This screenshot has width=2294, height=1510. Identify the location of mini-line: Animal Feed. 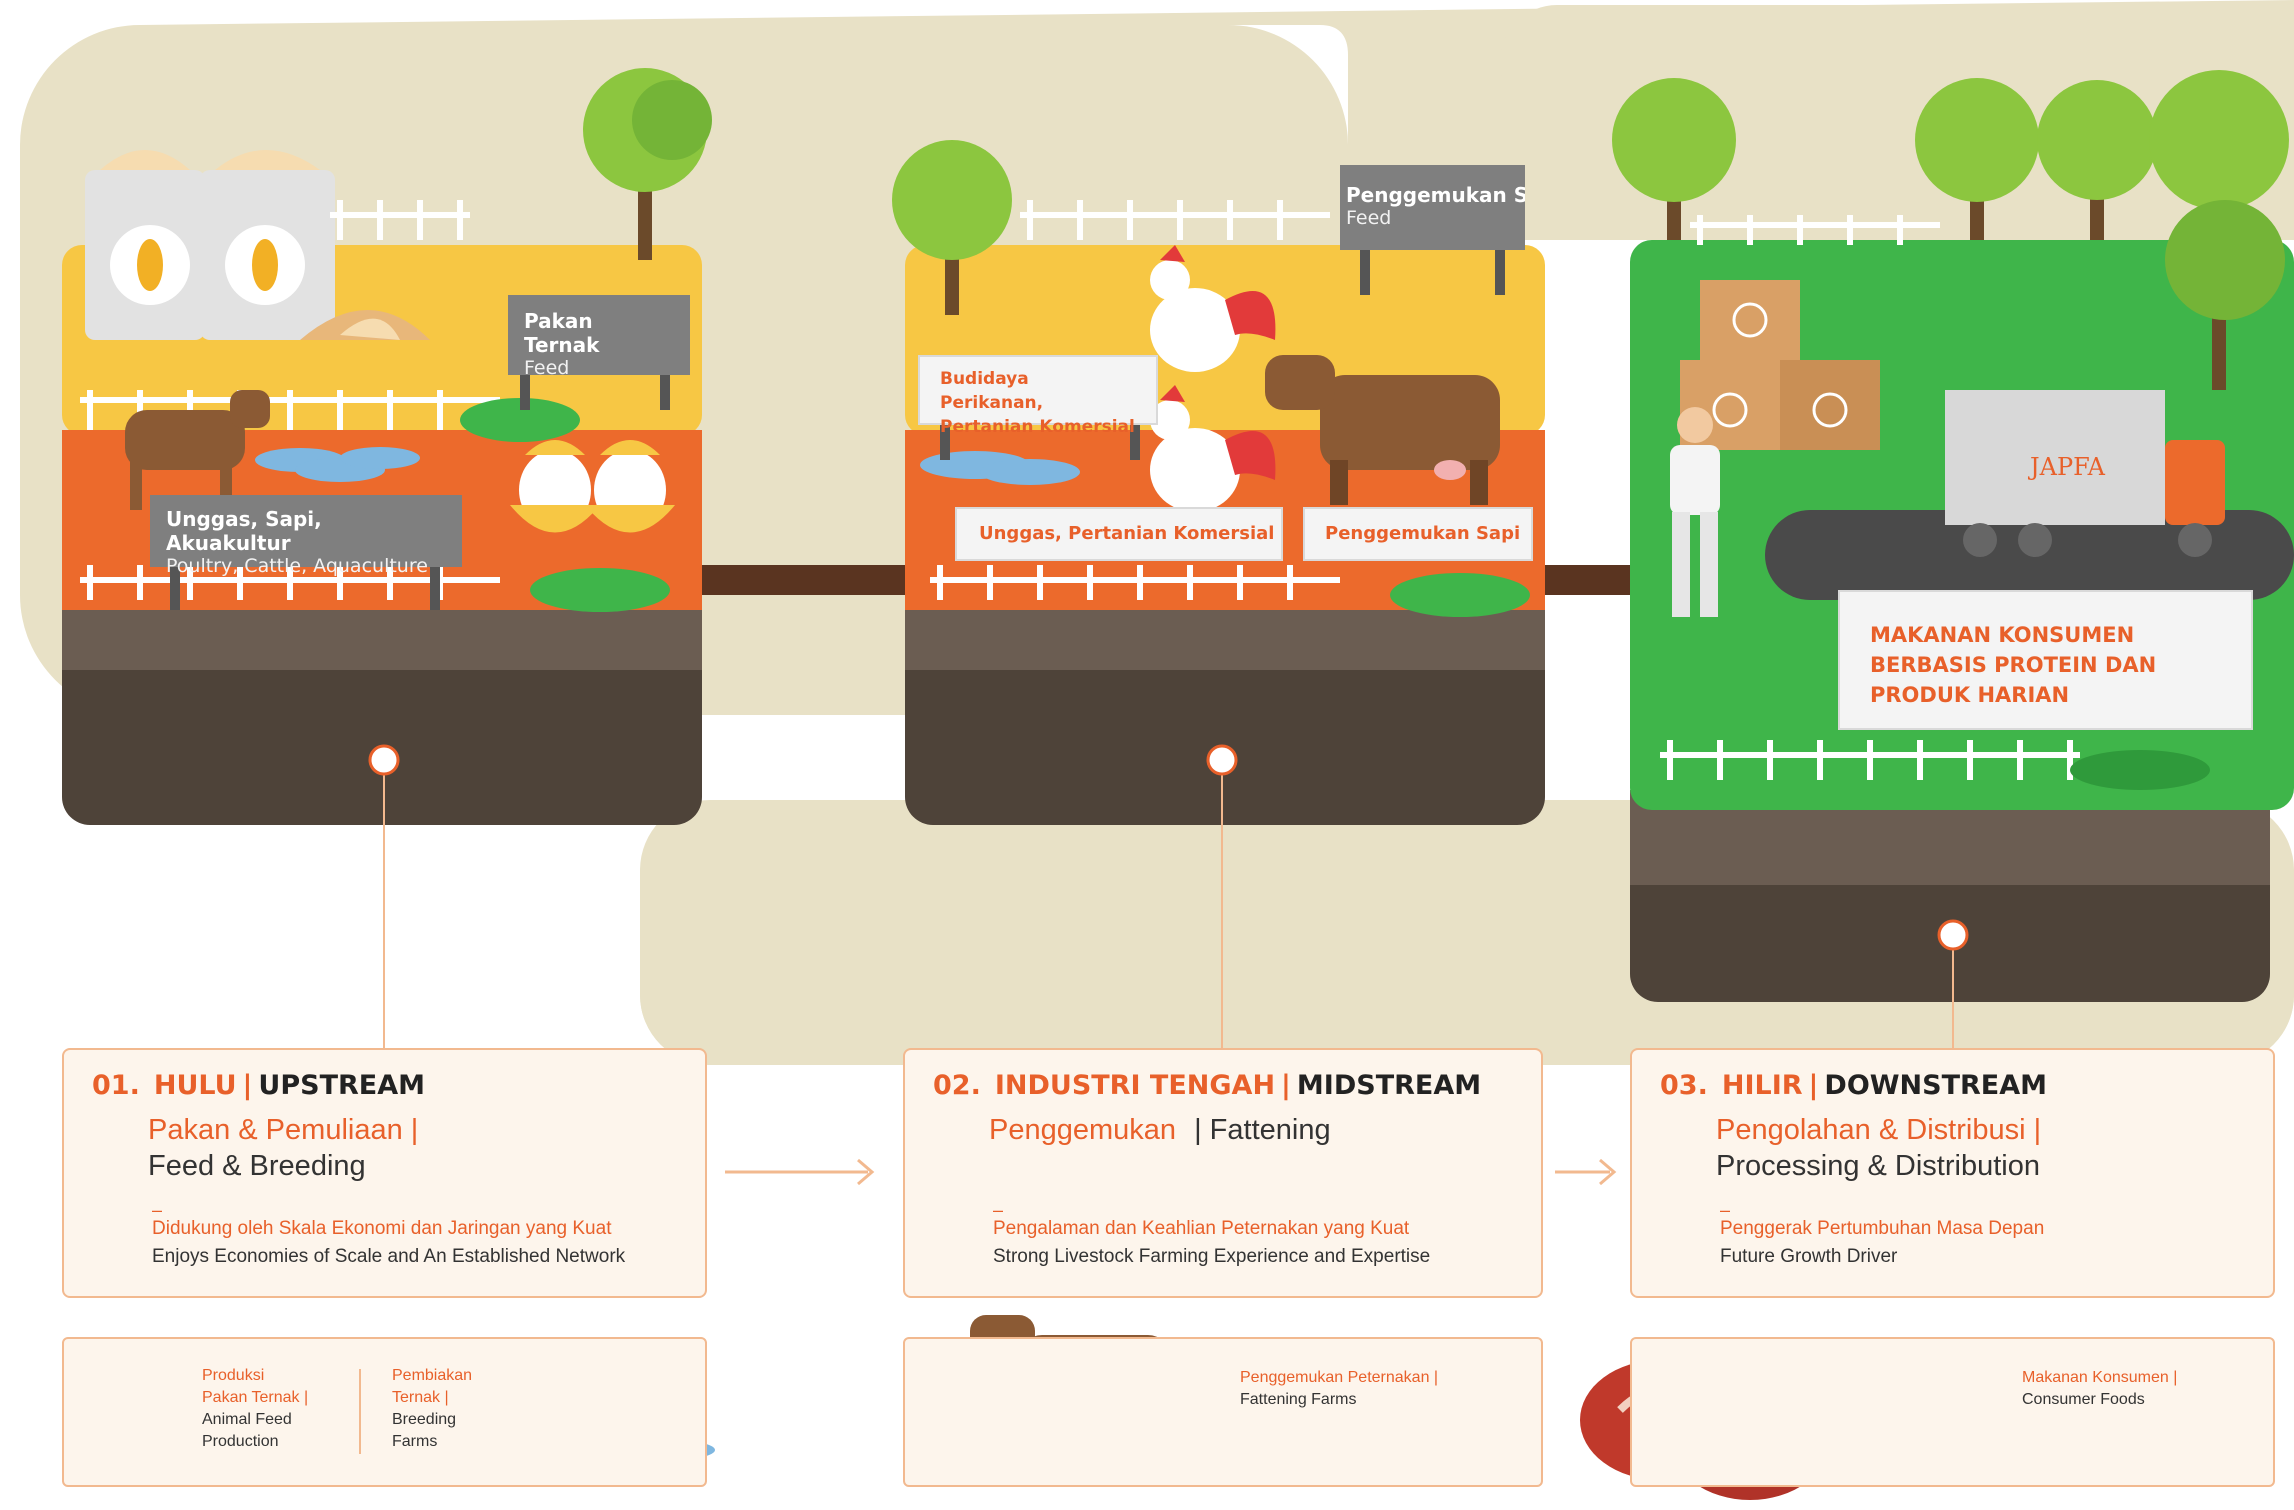
(247, 1419).